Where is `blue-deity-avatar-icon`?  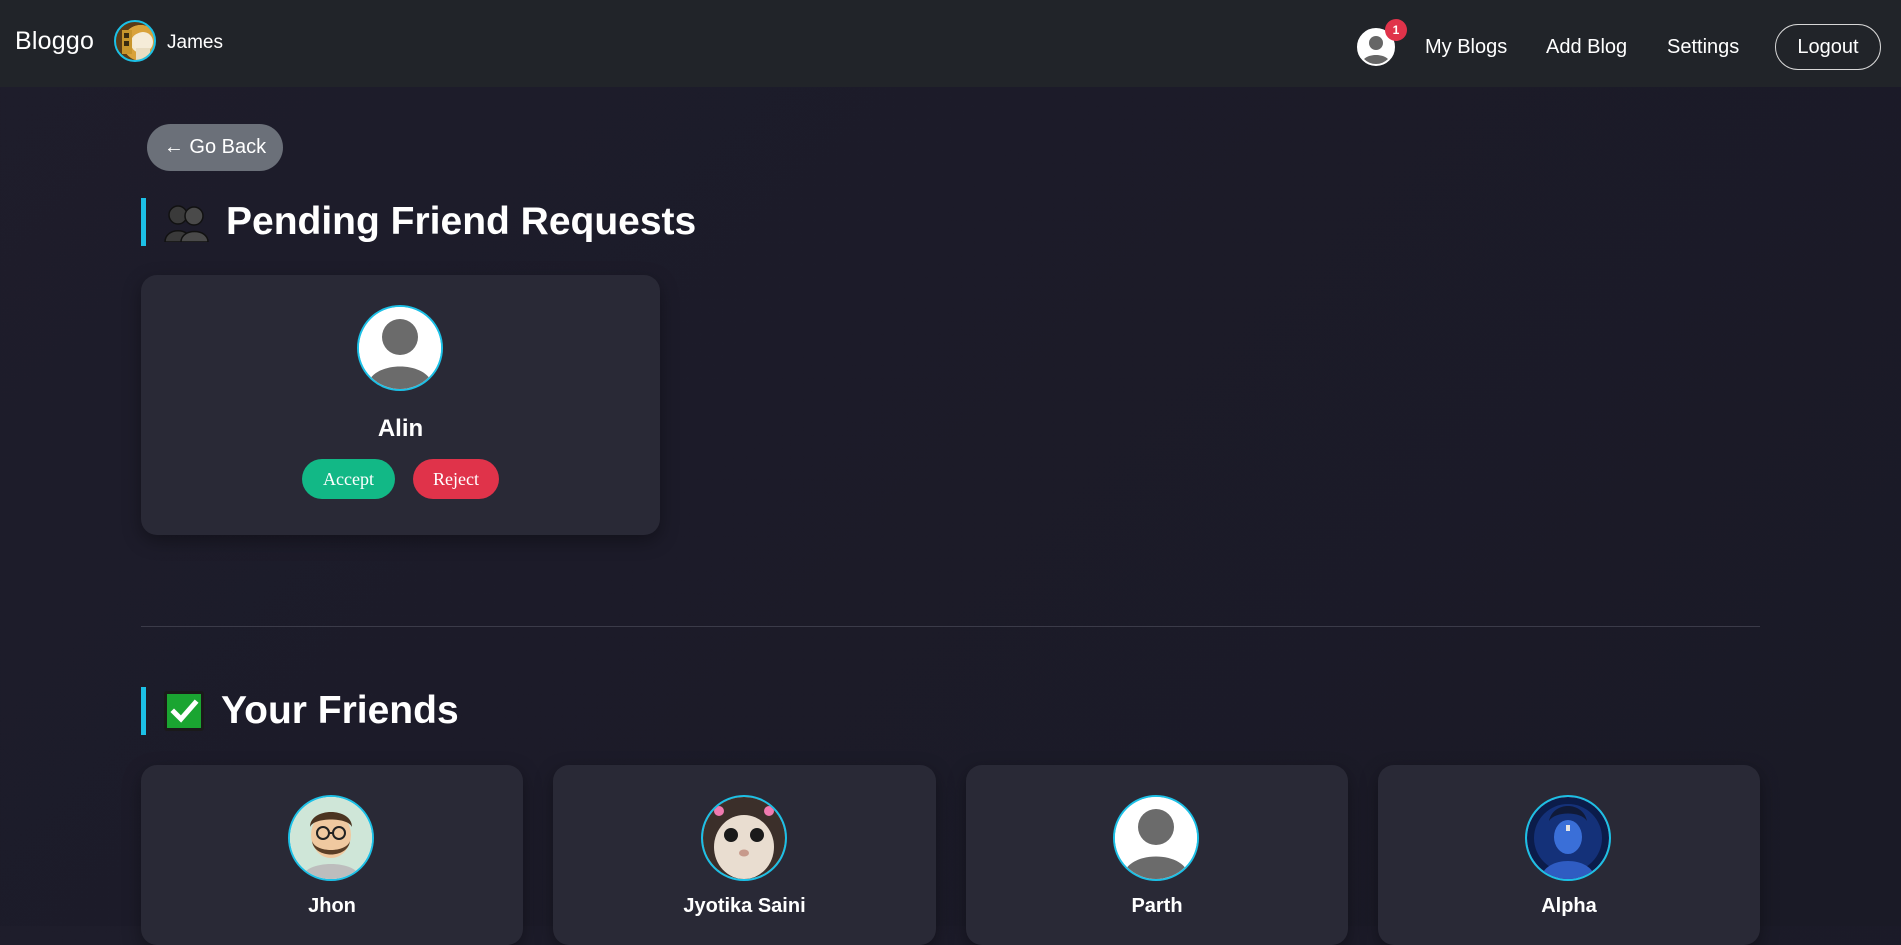
blue-deity-avatar-icon is located at coordinates (1568, 838).